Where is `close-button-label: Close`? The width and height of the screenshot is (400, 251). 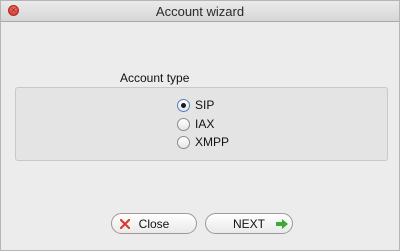 close-button-label: Close is located at coordinates (154, 223).